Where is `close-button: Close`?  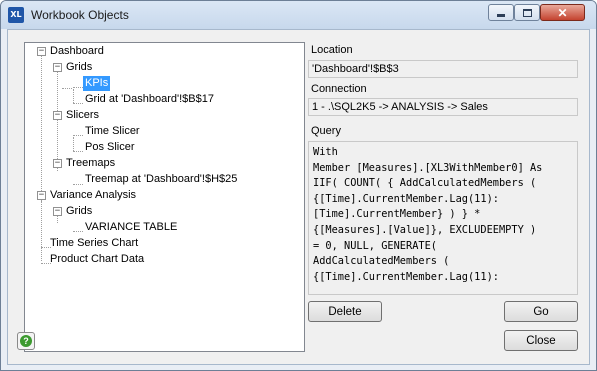 close-button: Close is located at coordinates (541, 340).